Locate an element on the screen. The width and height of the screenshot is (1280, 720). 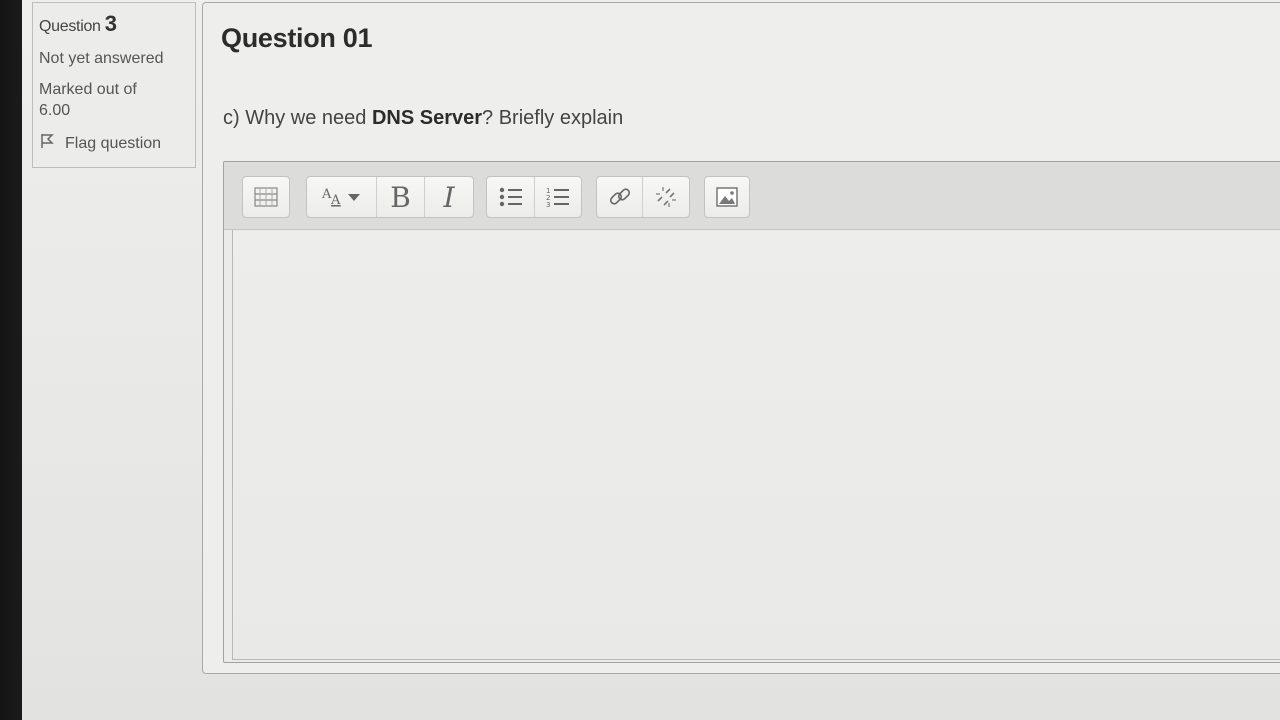
image-icon is located at coordinates (727, 197).